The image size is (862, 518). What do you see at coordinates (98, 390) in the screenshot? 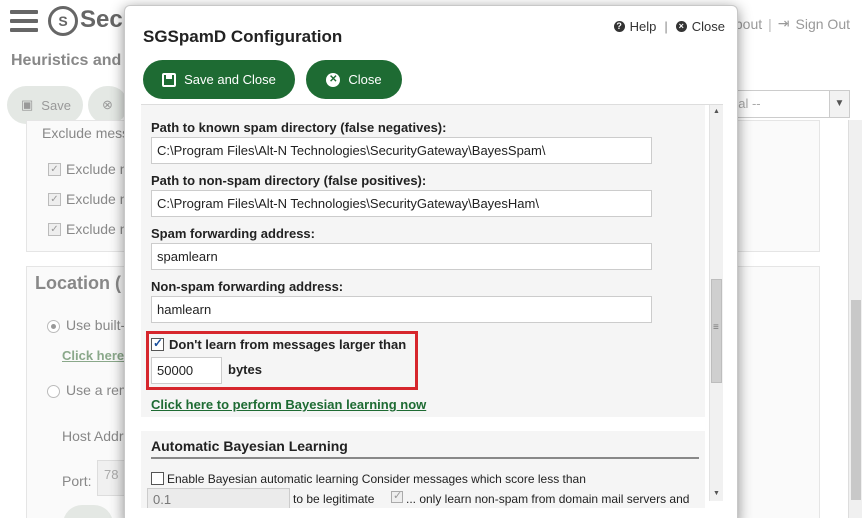
I see `remote-label: Use a rem` at bounding box center [98, 390].